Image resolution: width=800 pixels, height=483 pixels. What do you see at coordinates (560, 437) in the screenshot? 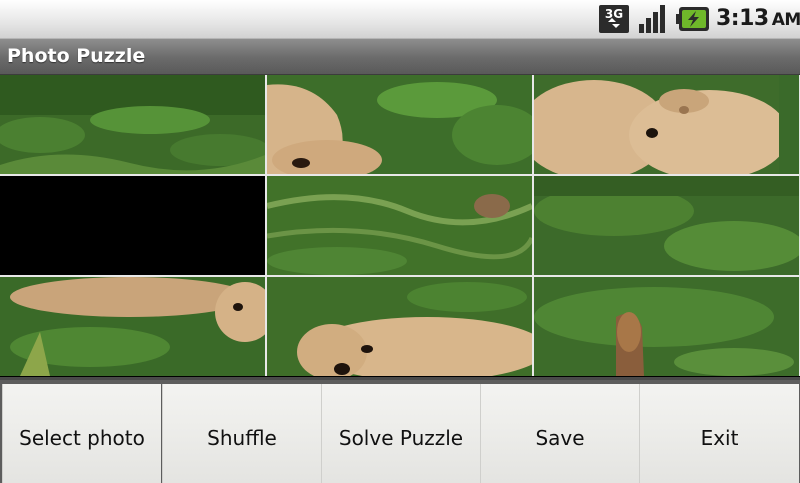
I see `save-label: Save` at bounding box center [560, 437].